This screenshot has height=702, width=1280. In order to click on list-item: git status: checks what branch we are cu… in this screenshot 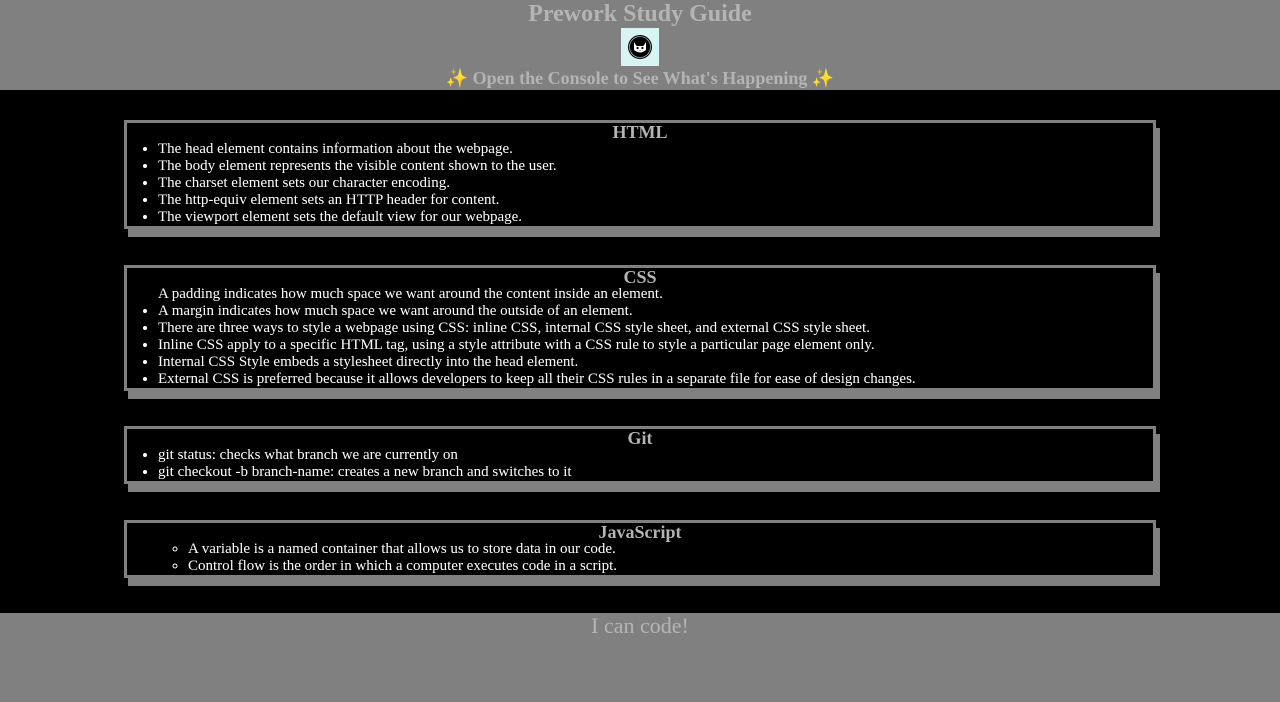, I will do `click(655, 455)`.